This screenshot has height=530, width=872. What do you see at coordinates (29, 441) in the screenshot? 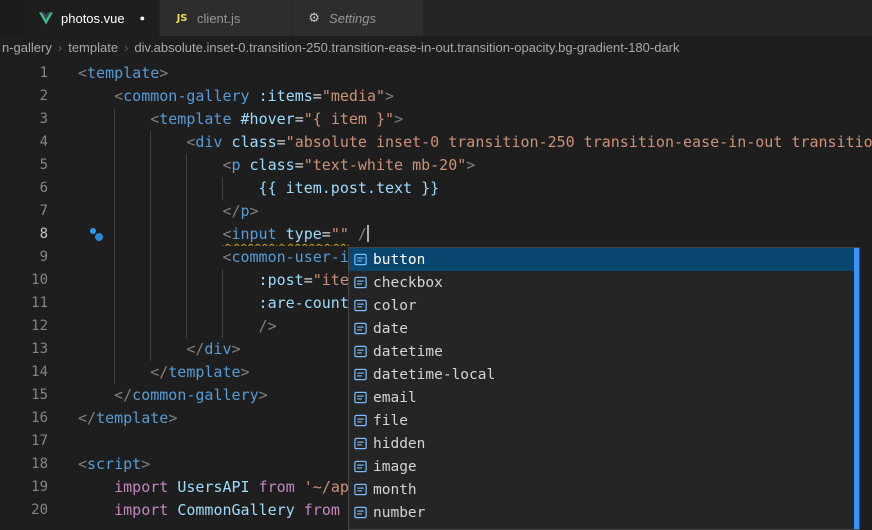
I see `line-number: 17` at bounding box center [29, 441].